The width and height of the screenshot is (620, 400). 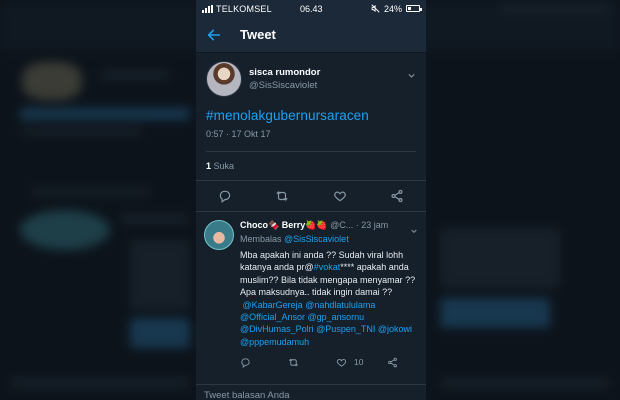 I want to click on reply-handle-time: @C... · 23 jam, so click(x=359, y=225).